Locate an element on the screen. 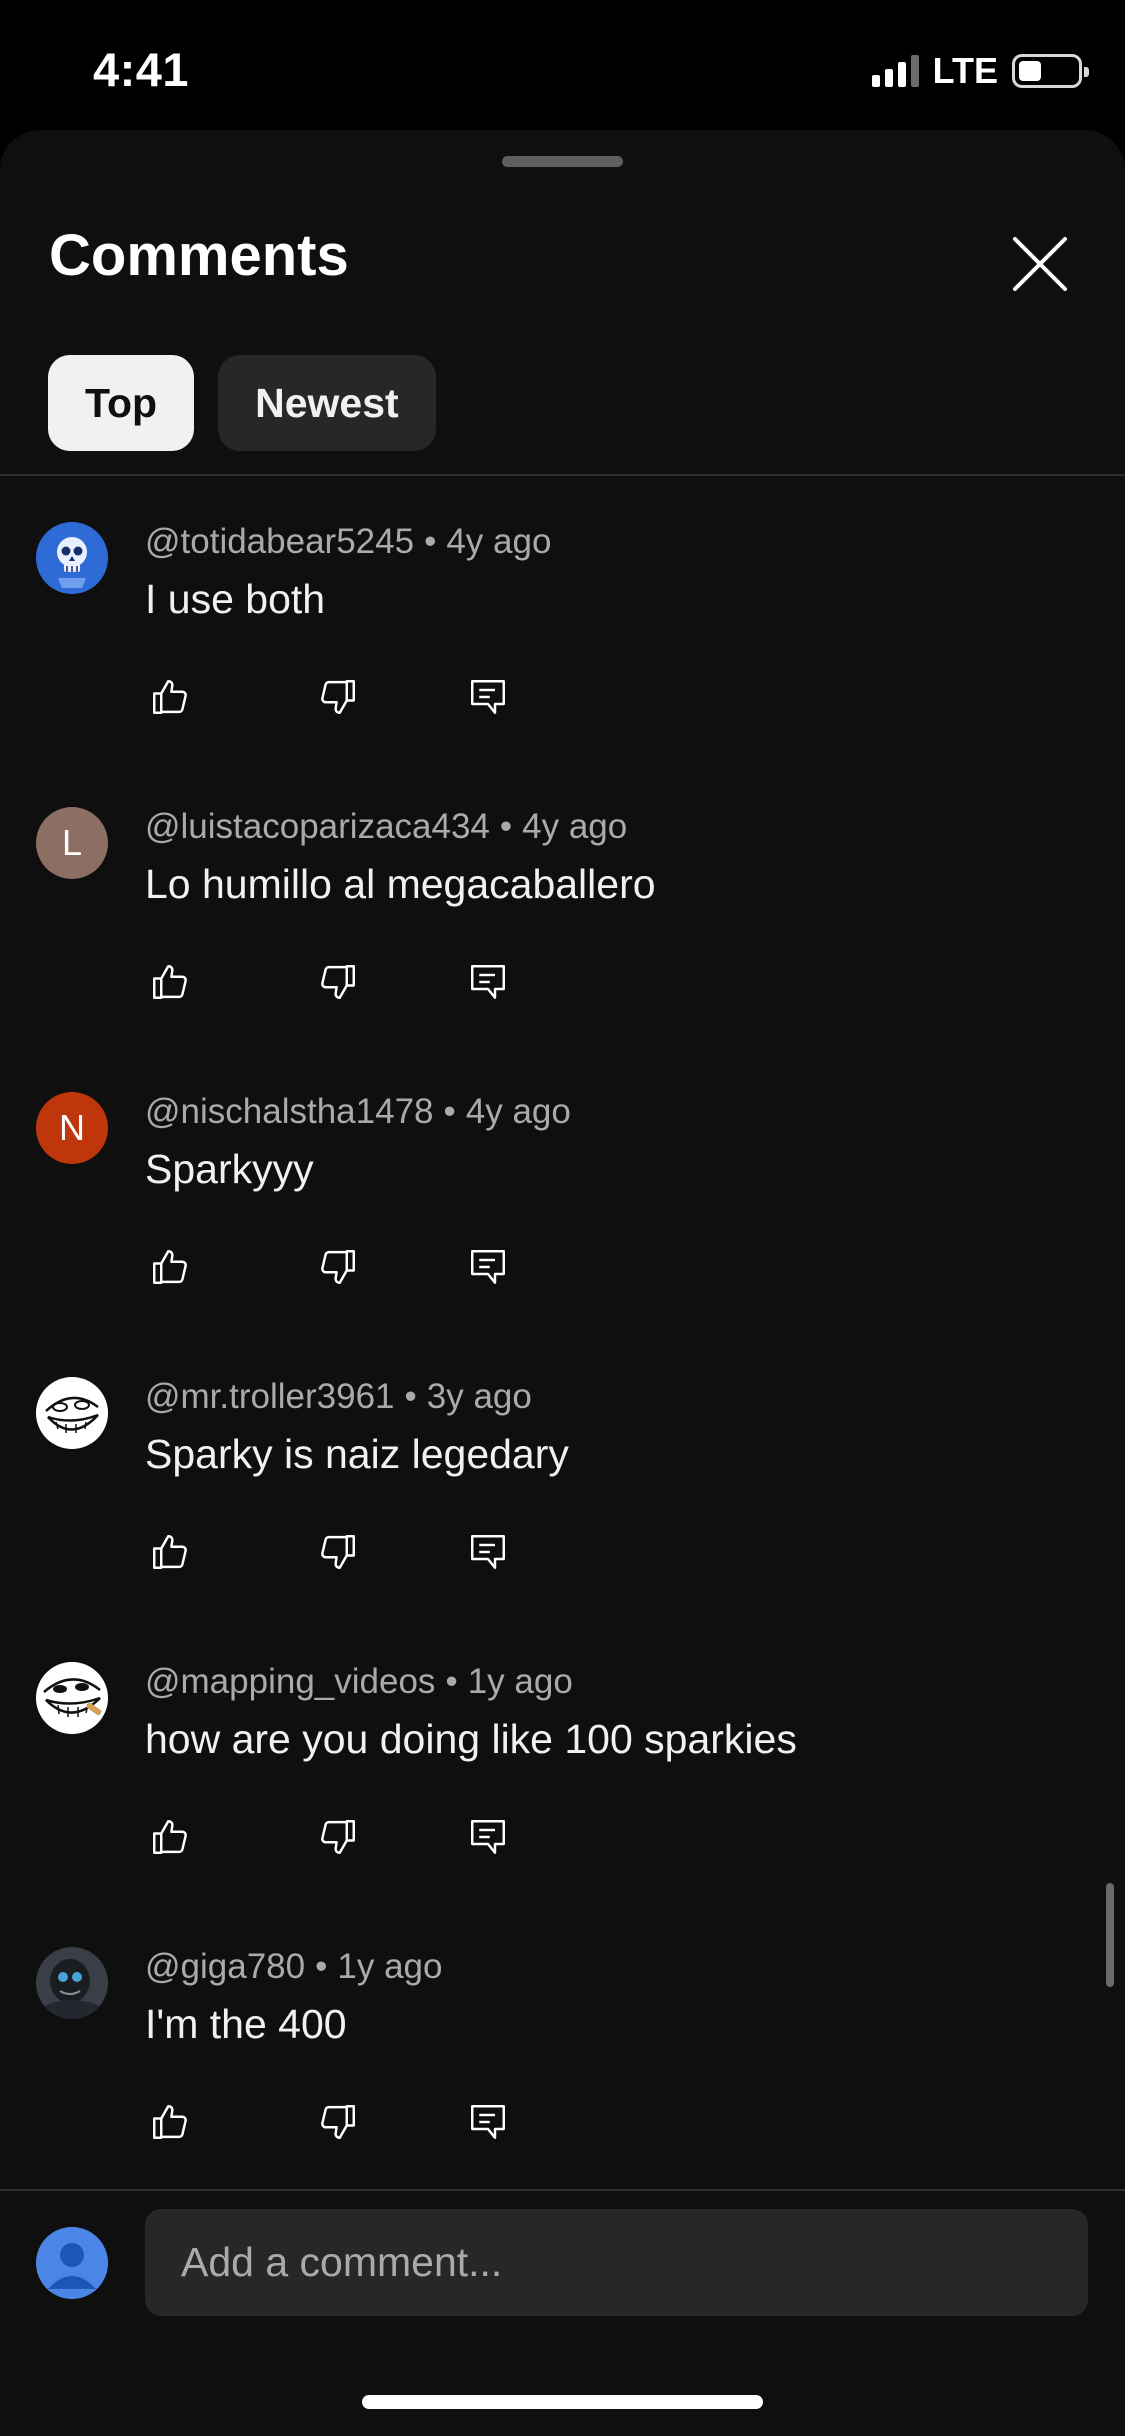 Image resolution: width=1125 pixels, height=2436 pixels. status-bar: 4:41 LTE is located at coordinates (562, 65).